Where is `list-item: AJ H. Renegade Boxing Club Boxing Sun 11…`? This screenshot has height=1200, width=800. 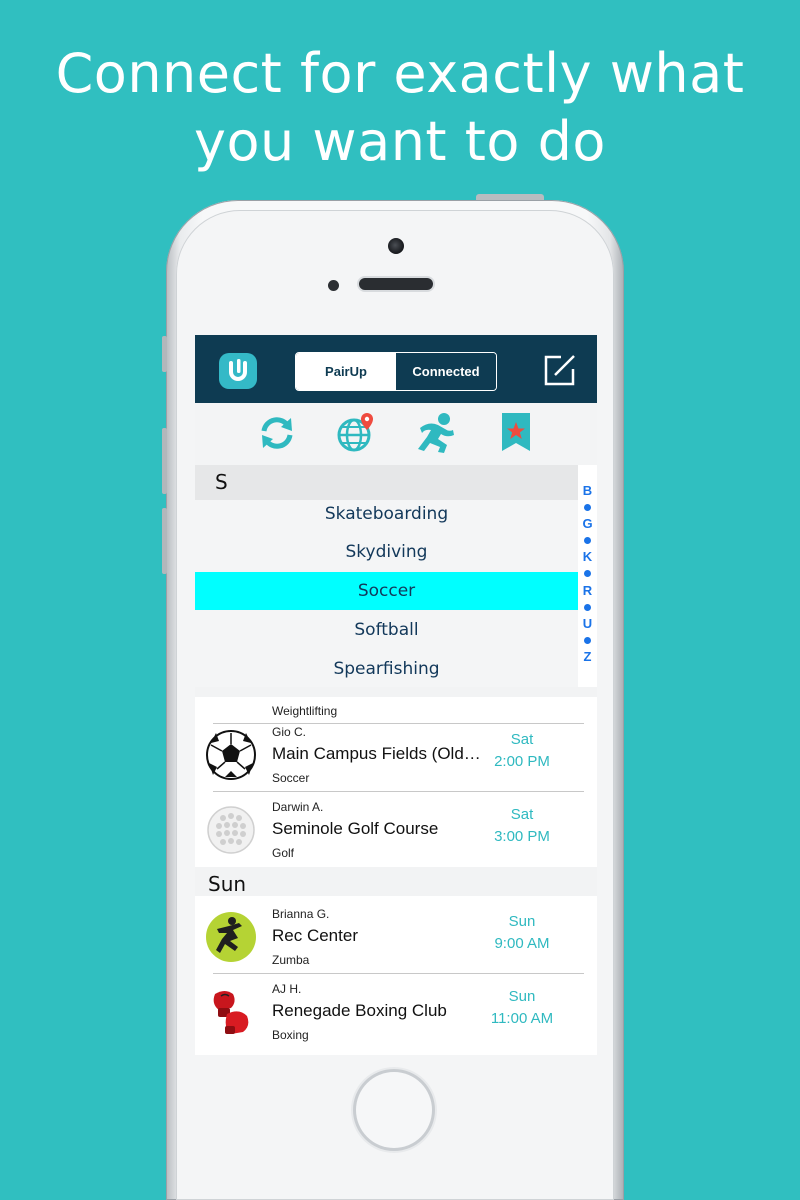 list-item: AJ H. Renegade Boxing Club Boxing Sun 11… is located at coordinates (396, 1011).